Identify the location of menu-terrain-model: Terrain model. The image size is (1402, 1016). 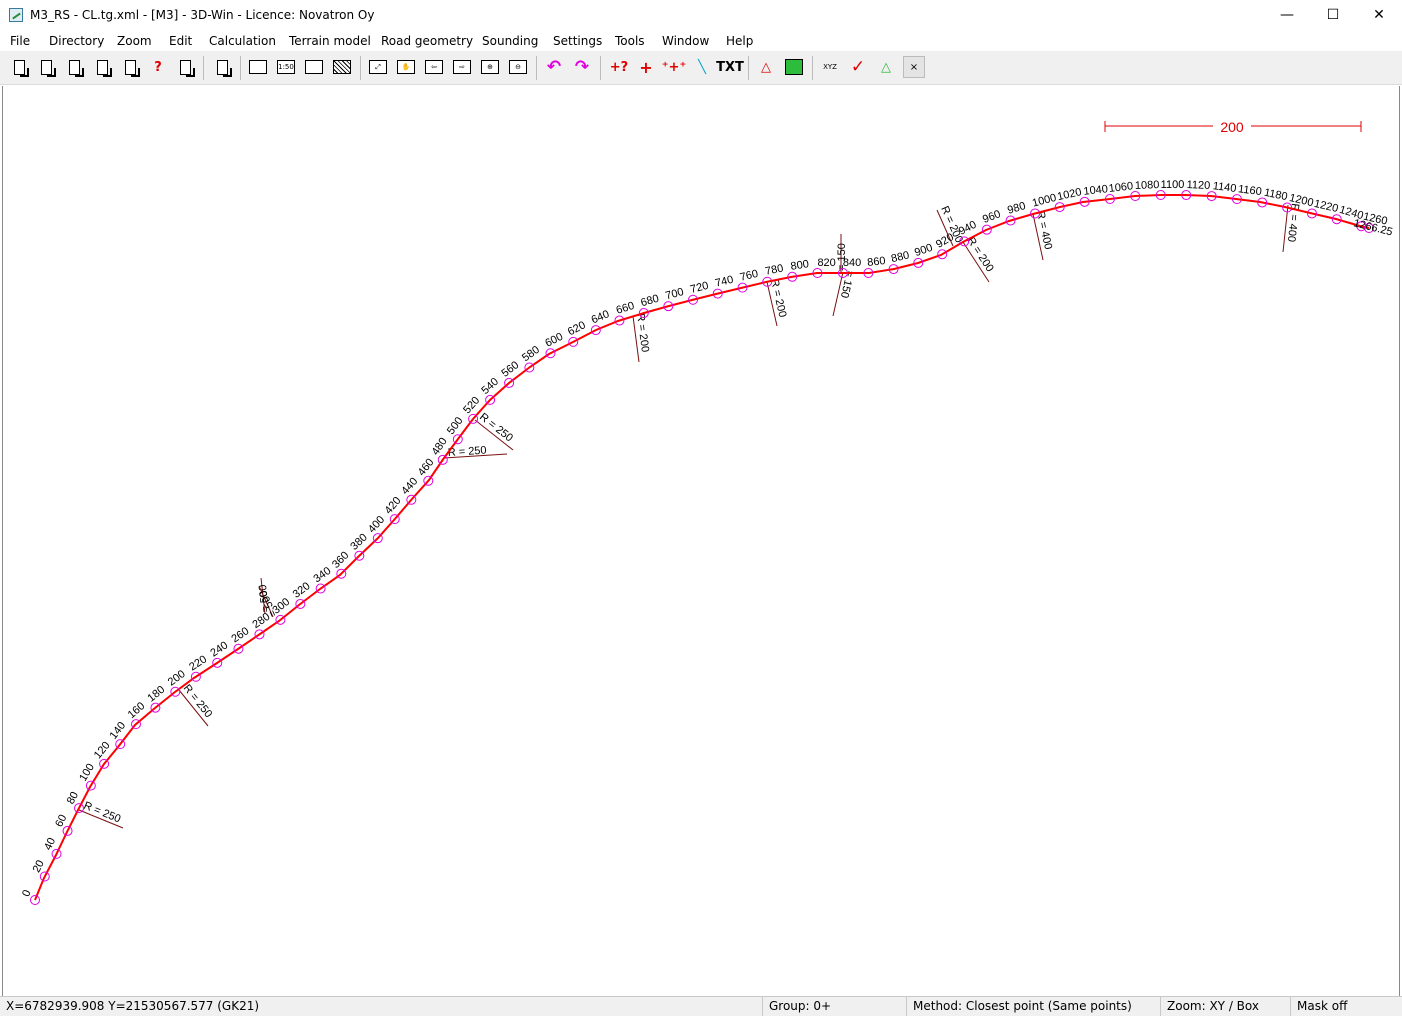
(330, 41).